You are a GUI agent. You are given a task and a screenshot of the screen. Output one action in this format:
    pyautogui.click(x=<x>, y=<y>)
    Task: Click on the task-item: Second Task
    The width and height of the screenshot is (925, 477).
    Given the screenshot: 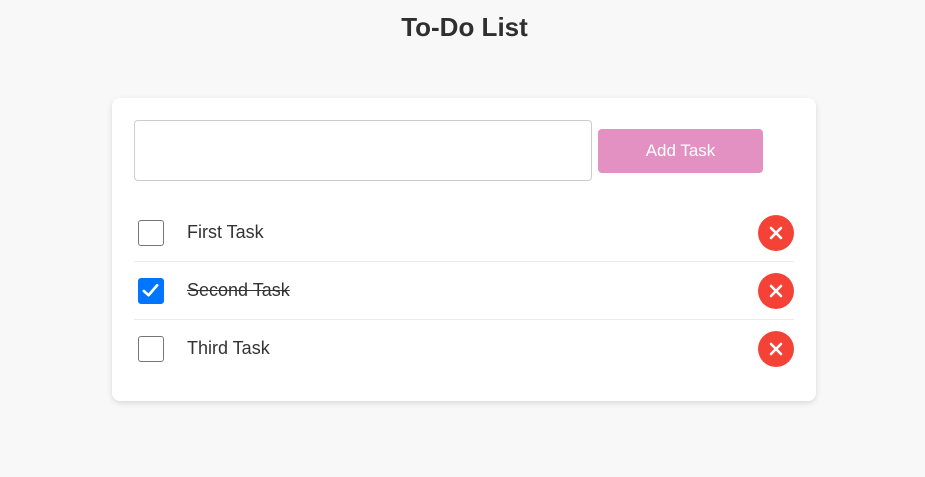 What is the action you would take?
    pyautogui.click(x=464, y=291)
    